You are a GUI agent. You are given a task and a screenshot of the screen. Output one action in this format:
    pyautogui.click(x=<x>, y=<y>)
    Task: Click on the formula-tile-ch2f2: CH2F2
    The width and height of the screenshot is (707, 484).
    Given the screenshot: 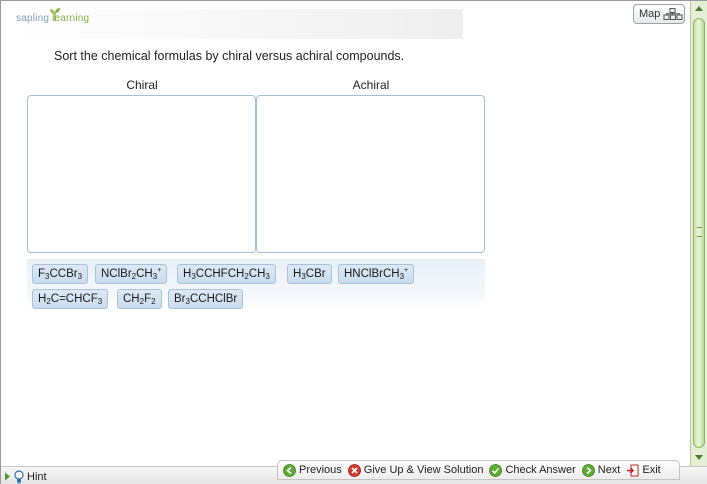 What is the action you would take?
    pyautogui.click(x=139, y=299)
    